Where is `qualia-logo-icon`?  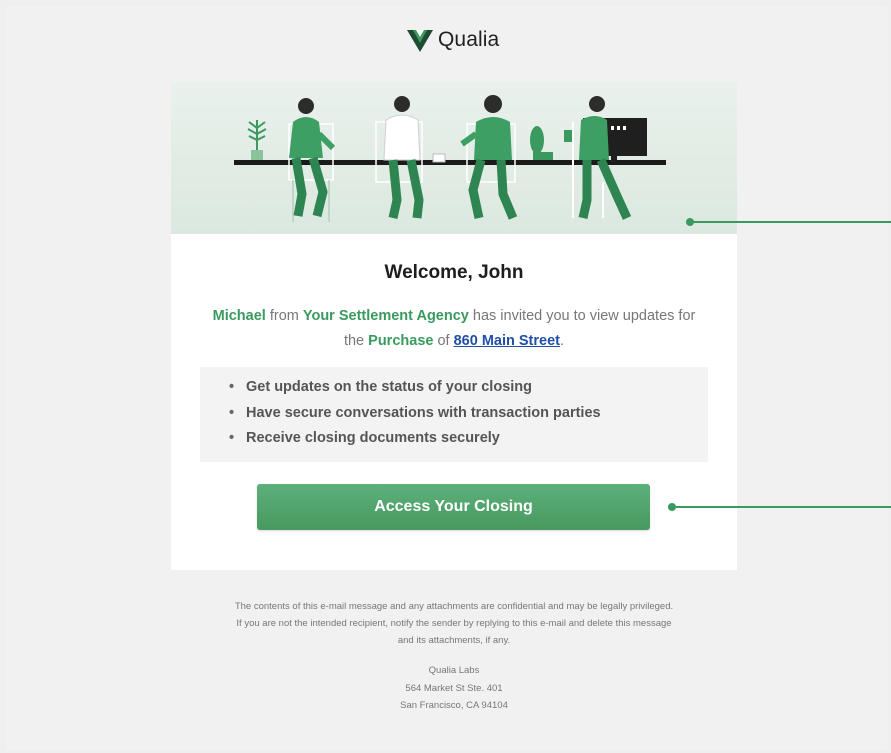 qualia-logo-icon is located at coordinates (420, 41).